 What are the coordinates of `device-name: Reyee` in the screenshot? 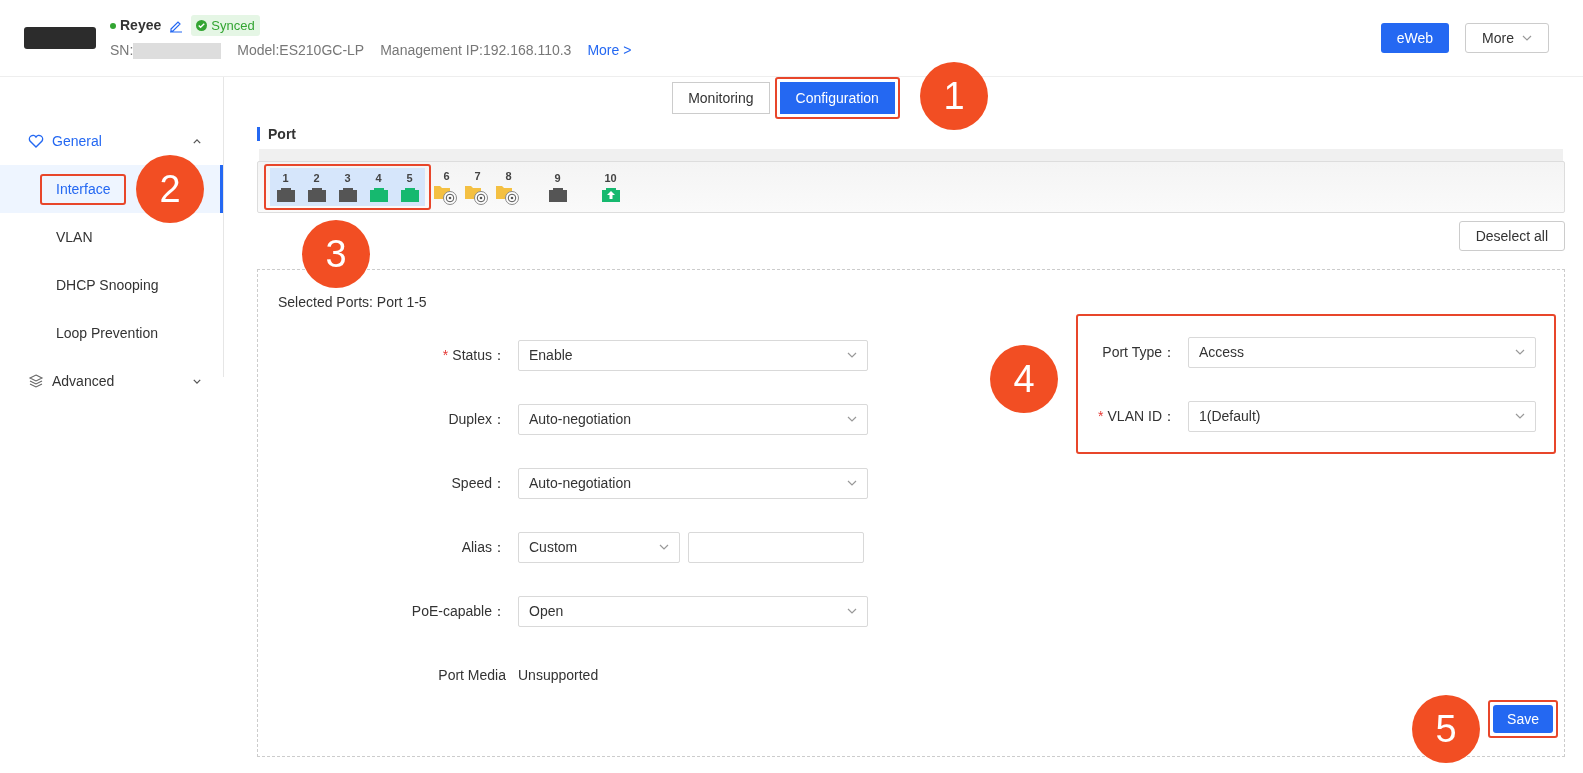 It's located at (141, 25).